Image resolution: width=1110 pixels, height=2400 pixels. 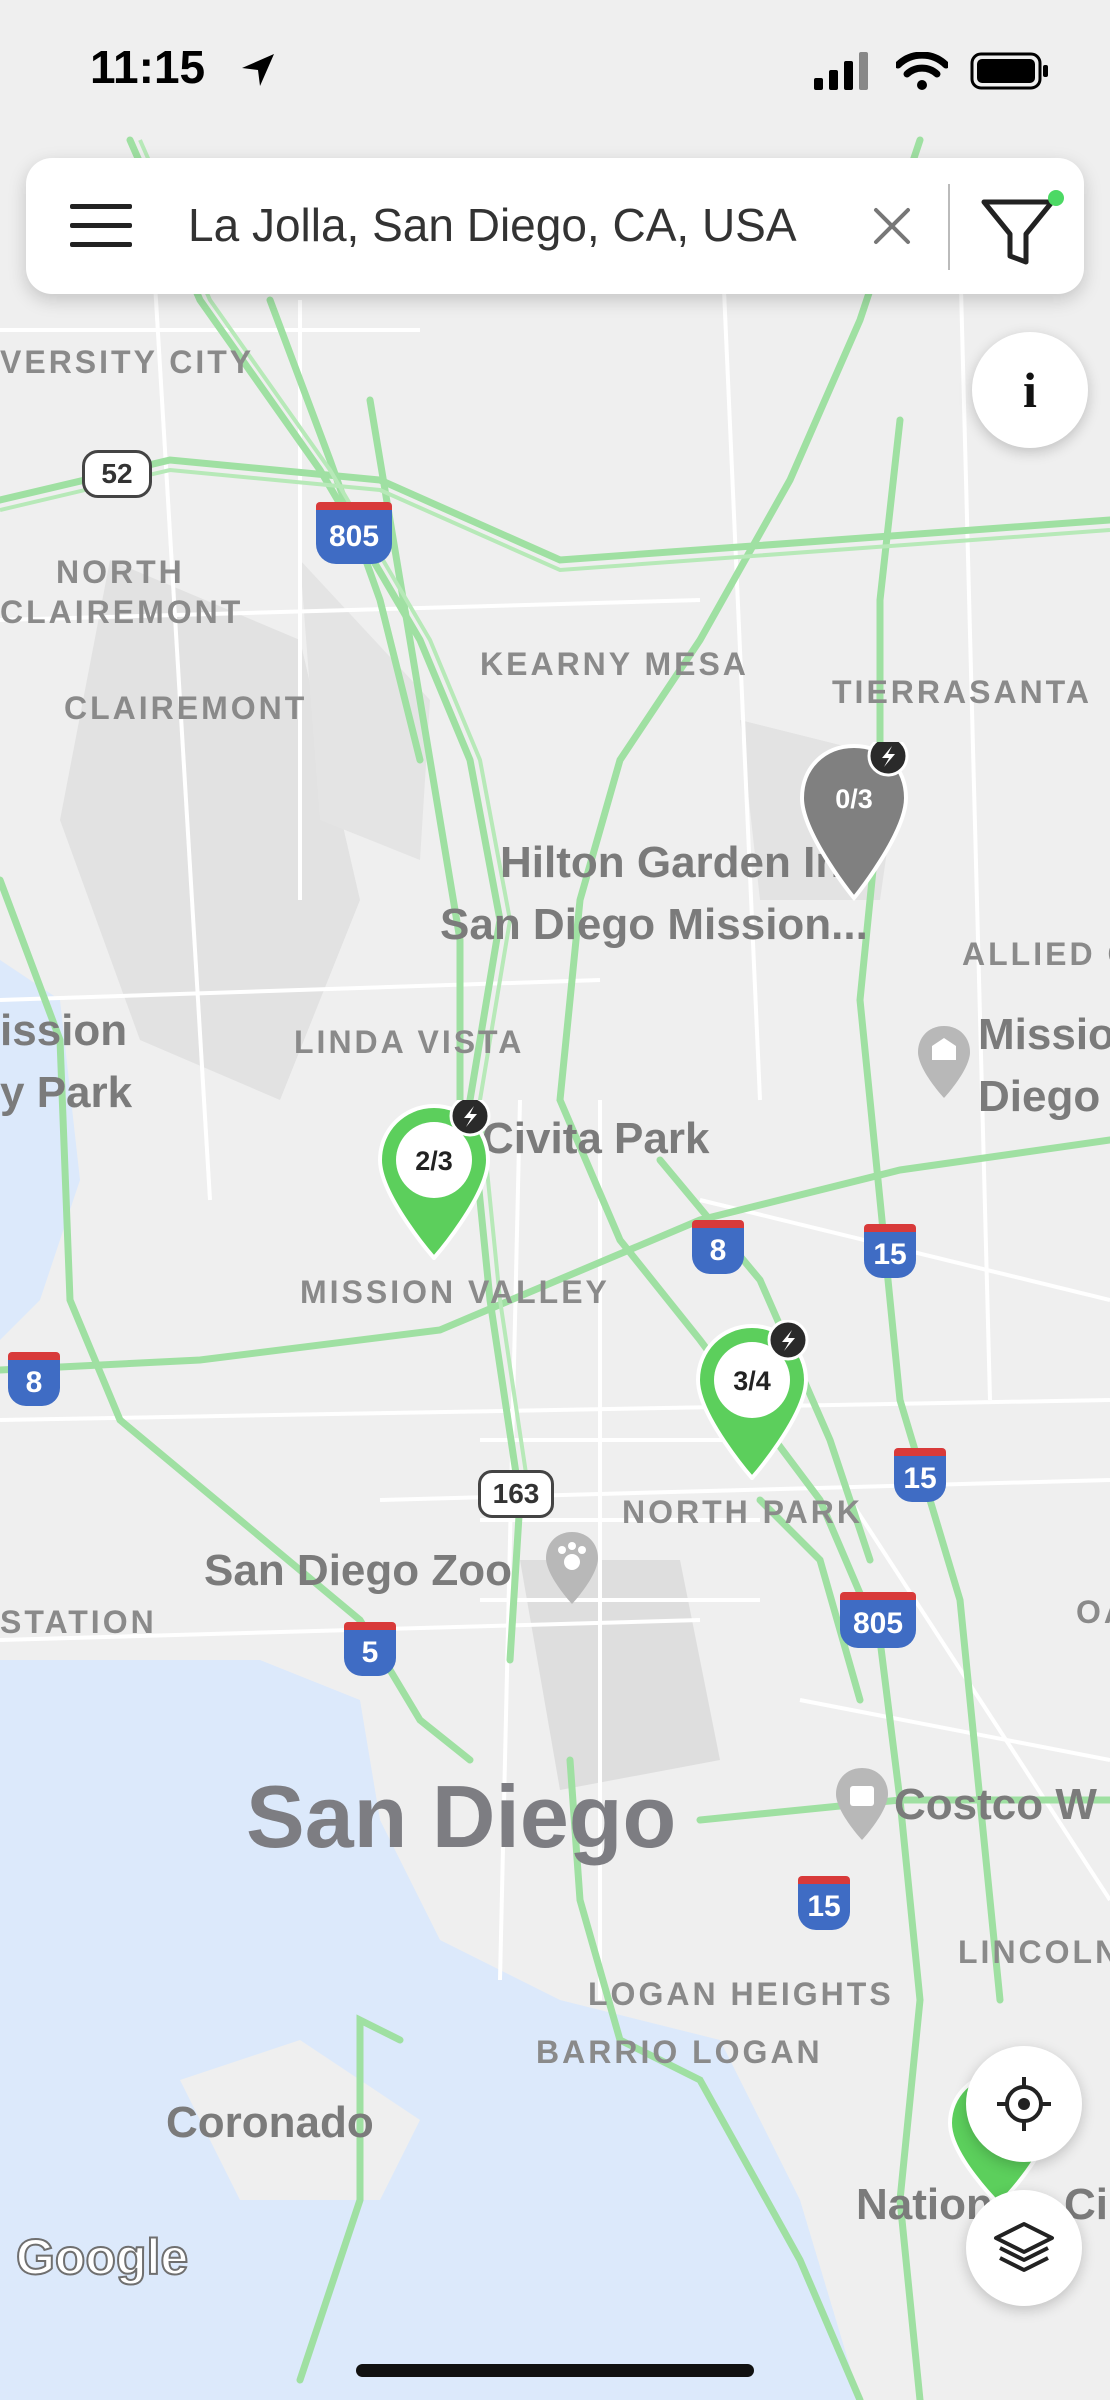 I want to click on area-label: LOGAN HEIGHTS, so click(x=741, y=1994).